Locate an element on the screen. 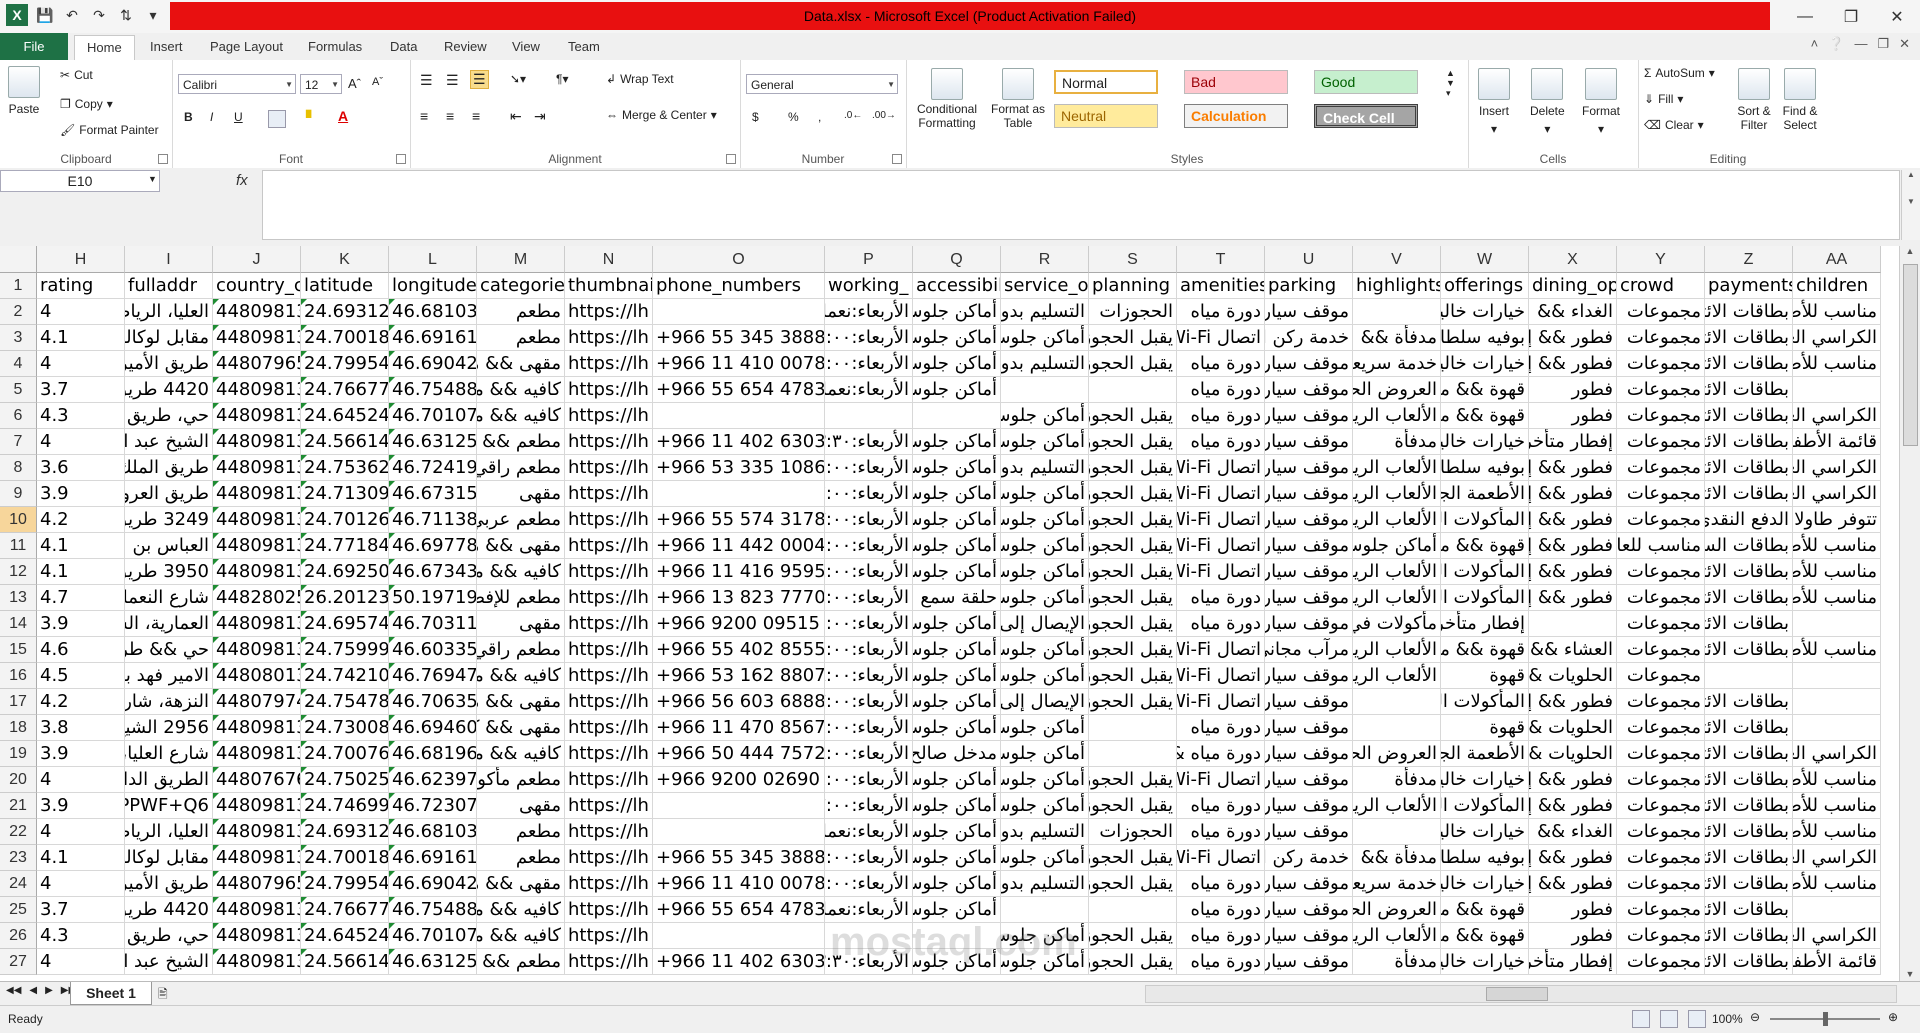 The width and height of the screenshot is (1920, 1033). excel-logo-icon: X is located at coordinates (17, 15).